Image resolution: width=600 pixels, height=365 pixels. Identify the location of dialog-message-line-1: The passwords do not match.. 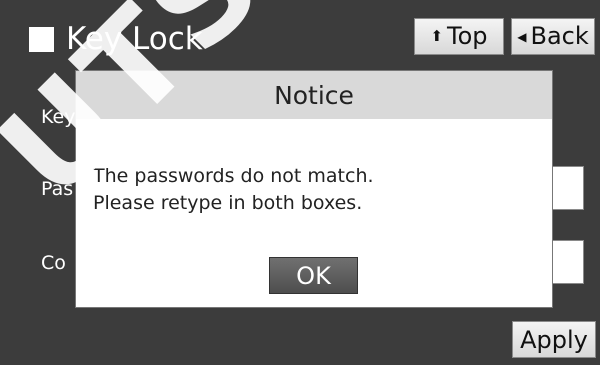
(233, 176).